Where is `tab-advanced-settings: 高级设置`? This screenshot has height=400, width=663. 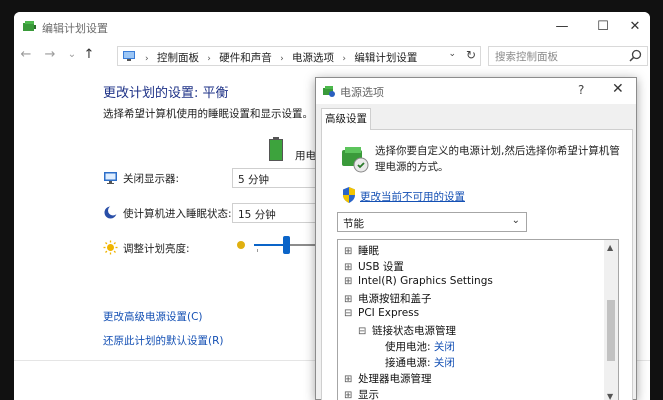 tab-advanced-settings: 高级设置 is located at coordinates (346, 119).